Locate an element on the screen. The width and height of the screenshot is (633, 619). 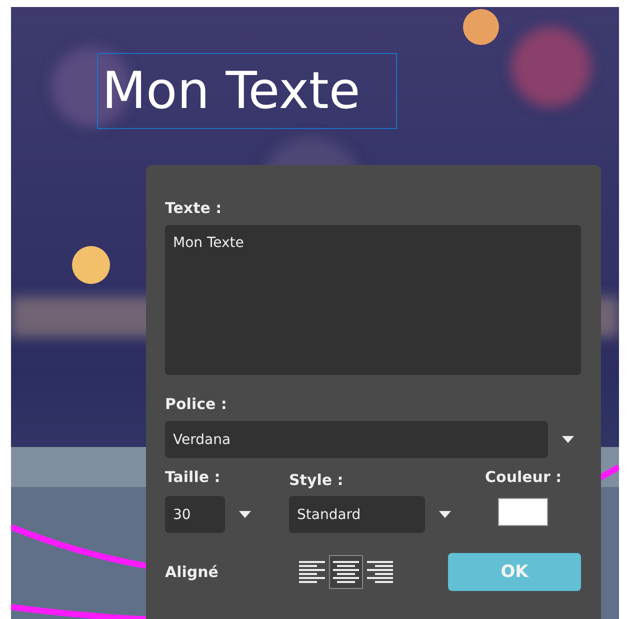
align-button is located at coordinates (346, 572).